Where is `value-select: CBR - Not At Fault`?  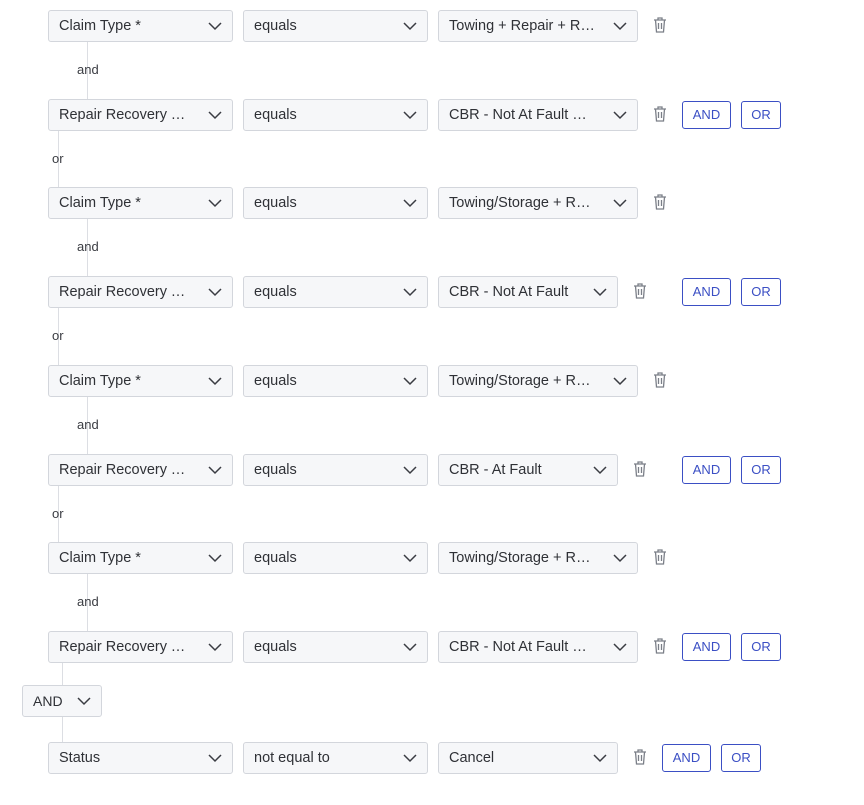 value-select: CBR - Not At Fault is located at coordinates (528, 292).